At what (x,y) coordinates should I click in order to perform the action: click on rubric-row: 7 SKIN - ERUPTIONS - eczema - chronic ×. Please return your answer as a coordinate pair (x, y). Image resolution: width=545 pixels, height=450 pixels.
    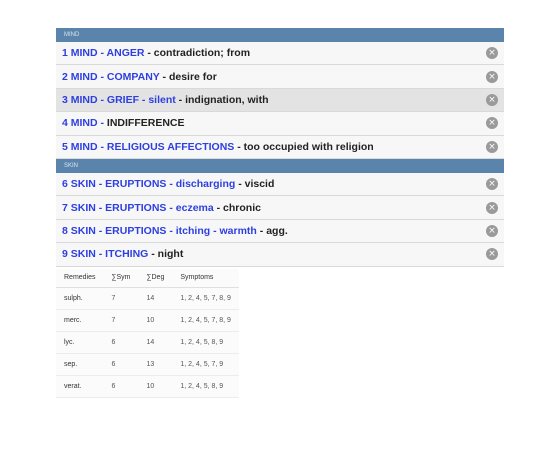
    Looking at the image, I should click on (280, 208).